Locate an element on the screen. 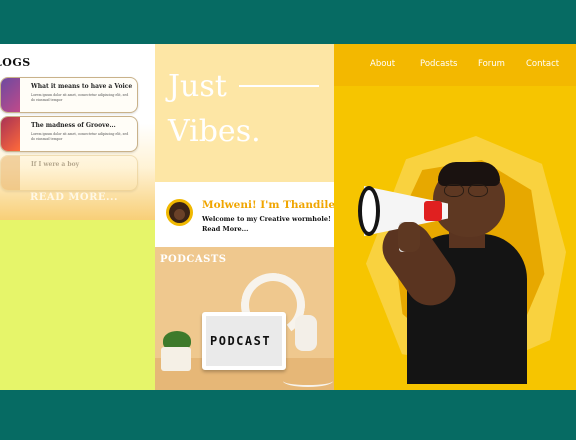 This screenshot has width=576, height=440. hero-heading-line2: Vibes. is located at coordinates (214, 131).